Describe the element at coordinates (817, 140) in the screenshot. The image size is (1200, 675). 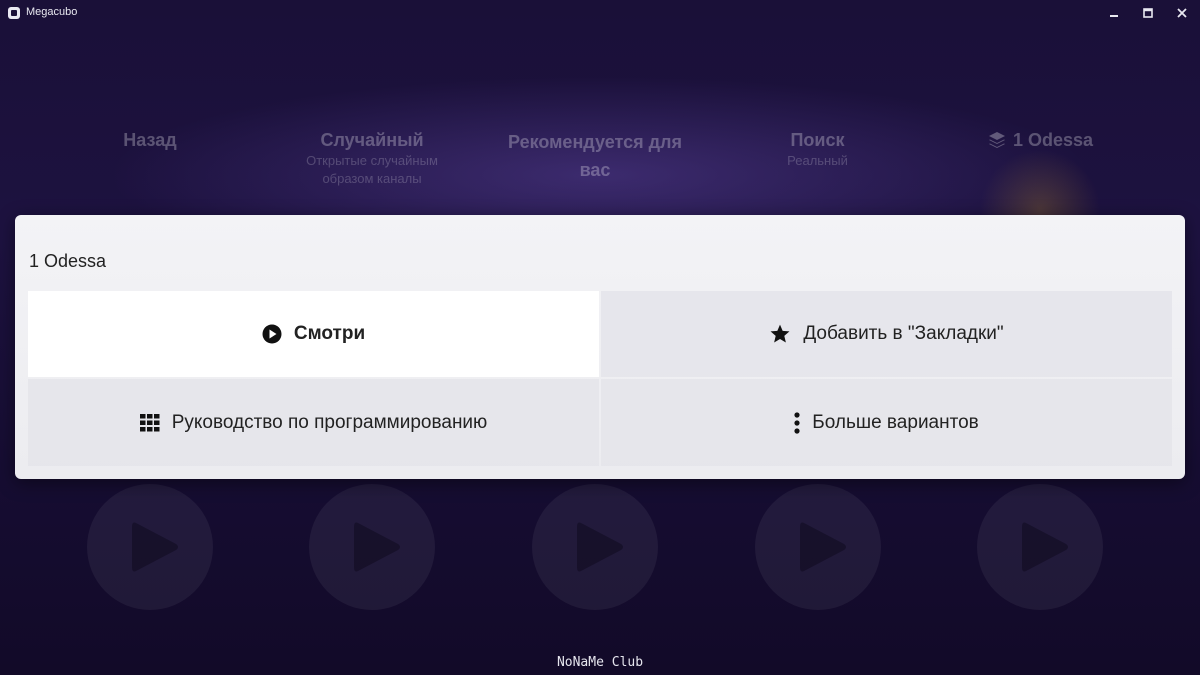
I see `nav-search-label: Поиск` at that location.